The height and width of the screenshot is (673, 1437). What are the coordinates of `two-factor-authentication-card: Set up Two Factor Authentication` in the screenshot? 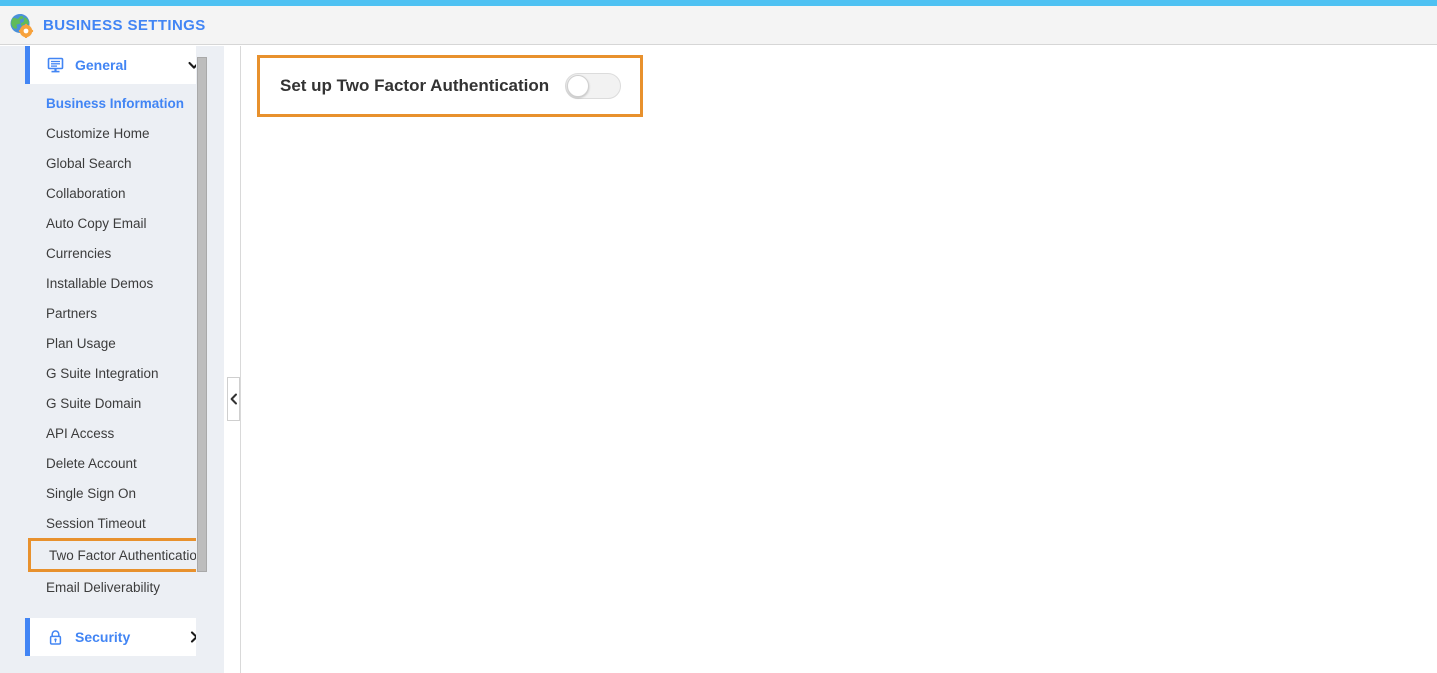 It's located at (450, 86).